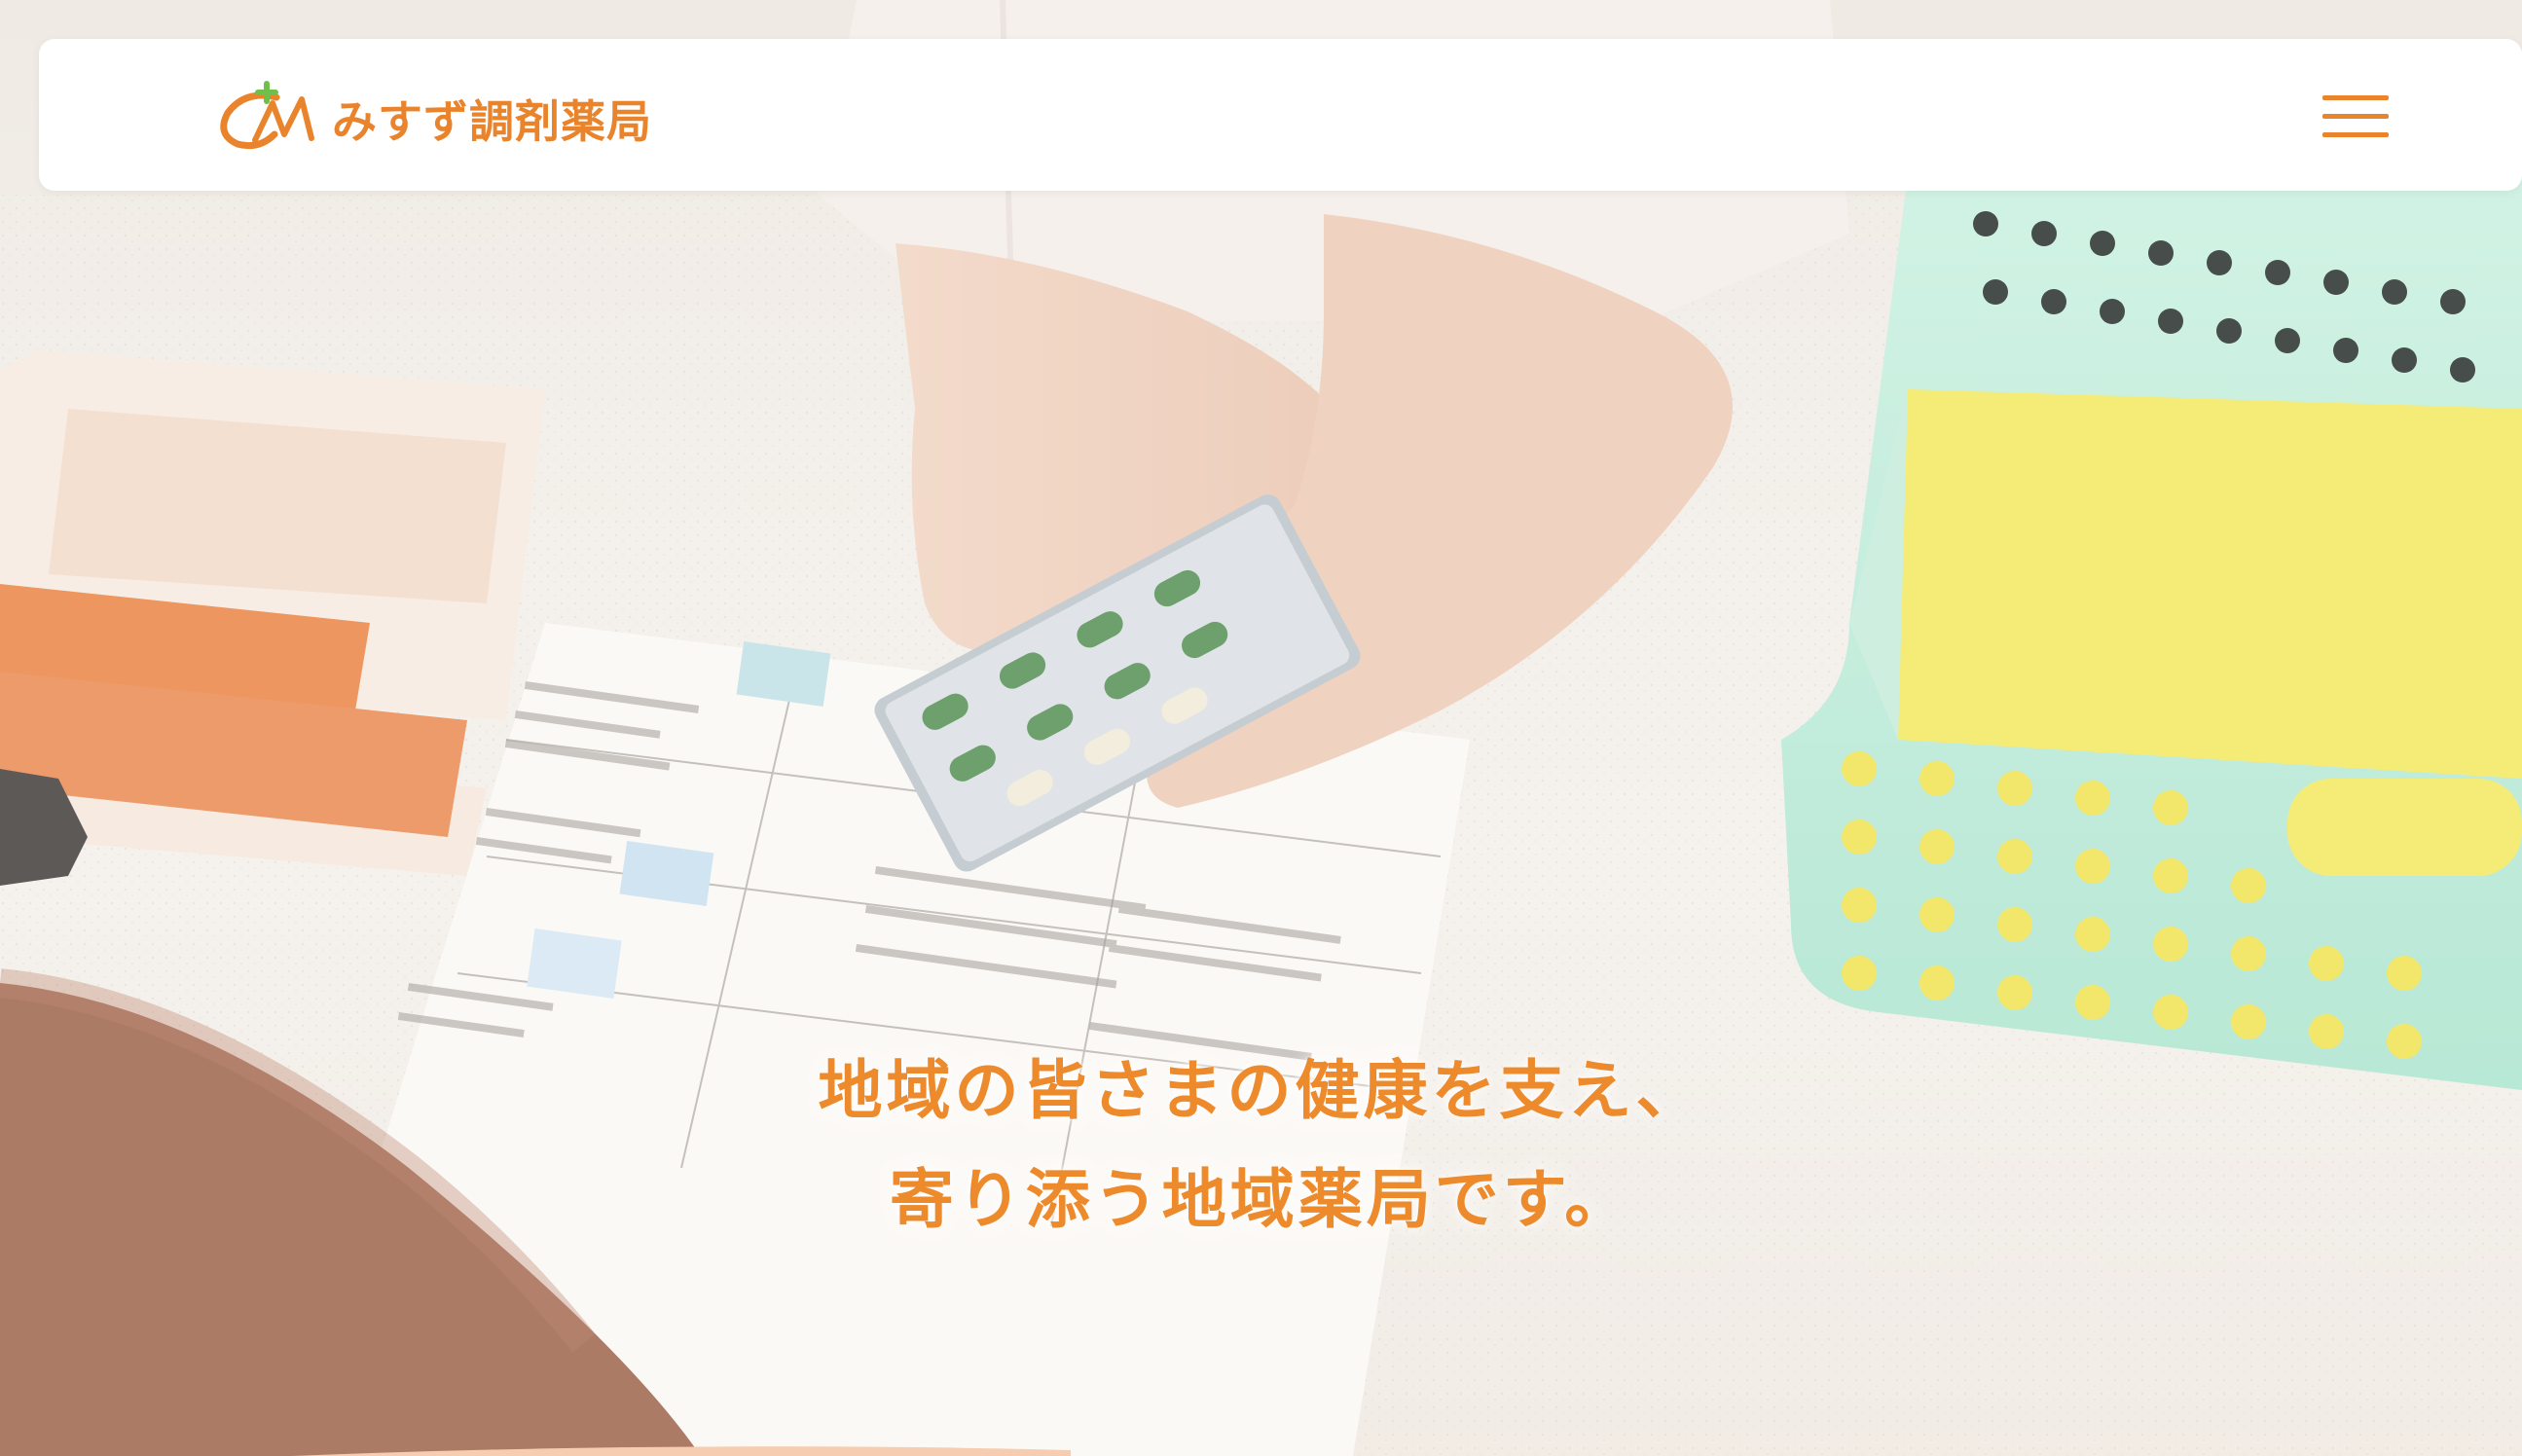  Describe the element at coordinates (2355, 97) in the screenshot. I see `hamburger-menu-icon` at that location.